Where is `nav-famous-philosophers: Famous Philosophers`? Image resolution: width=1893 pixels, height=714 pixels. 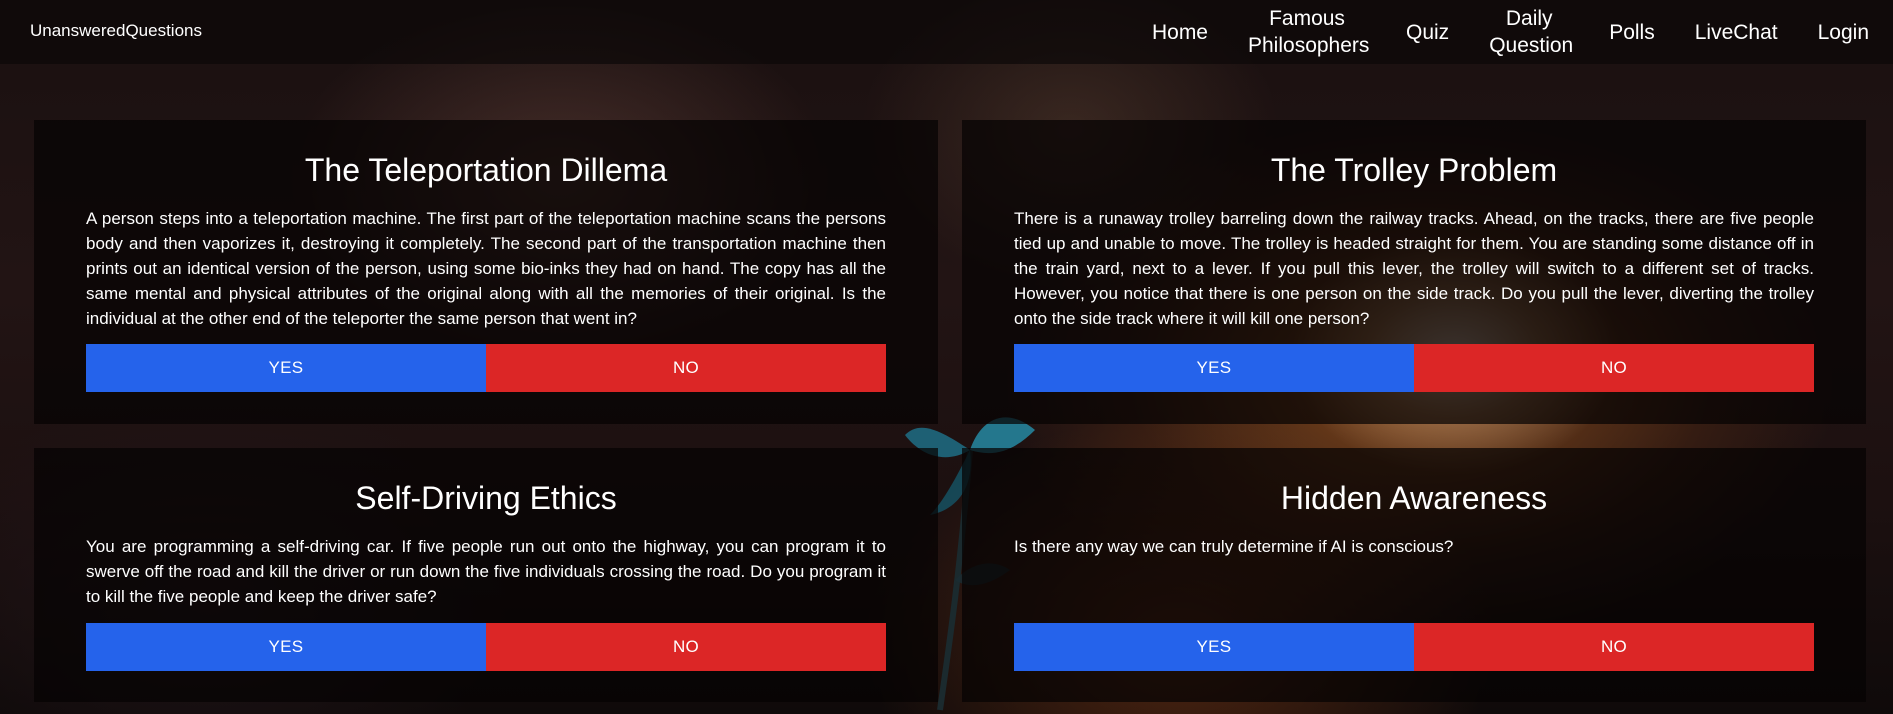 nav-famous-philosophers: Famous Philosophers is located at coordinates (1307, 32).